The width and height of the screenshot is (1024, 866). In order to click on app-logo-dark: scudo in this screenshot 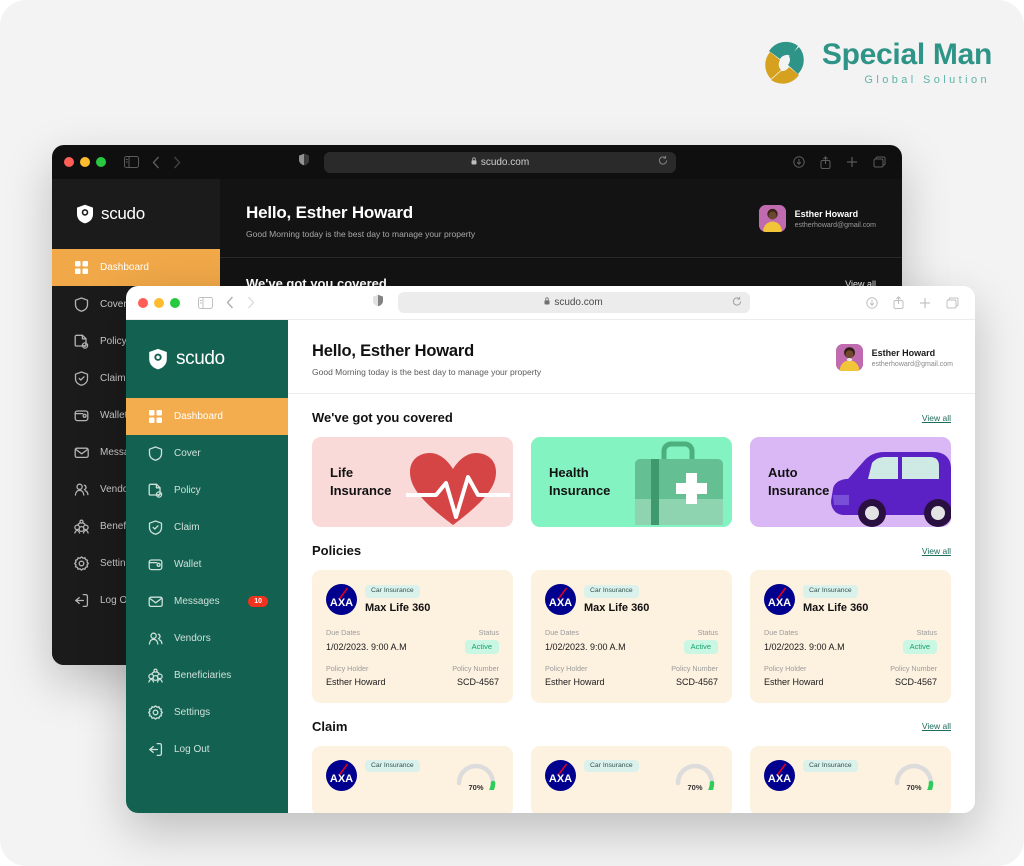, I will do `click(136, 214)`.